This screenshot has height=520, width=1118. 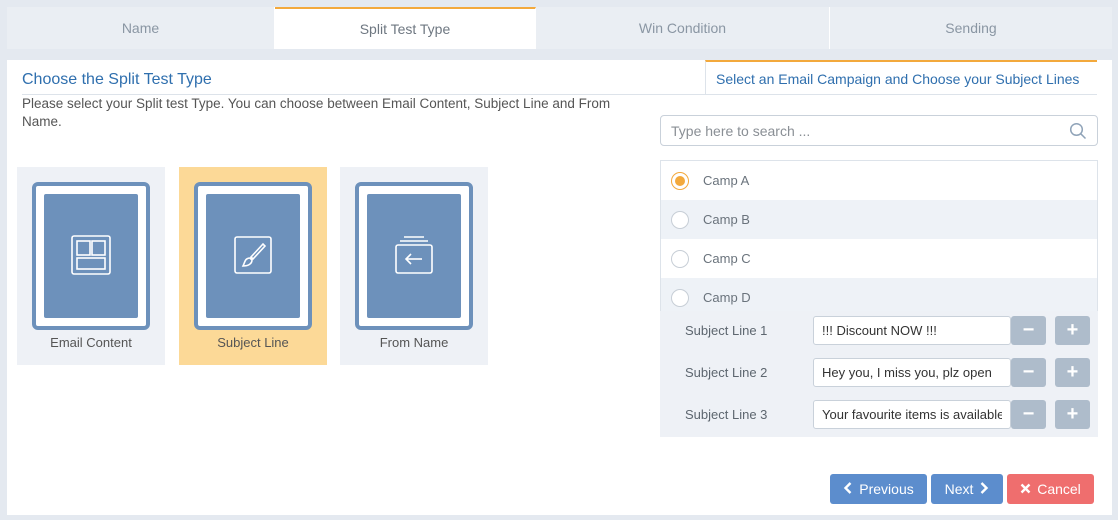 What do you see at coordinates (141, 28) in the screenshot?
I see `tab-name: Name` at bounding box center [141, 28].